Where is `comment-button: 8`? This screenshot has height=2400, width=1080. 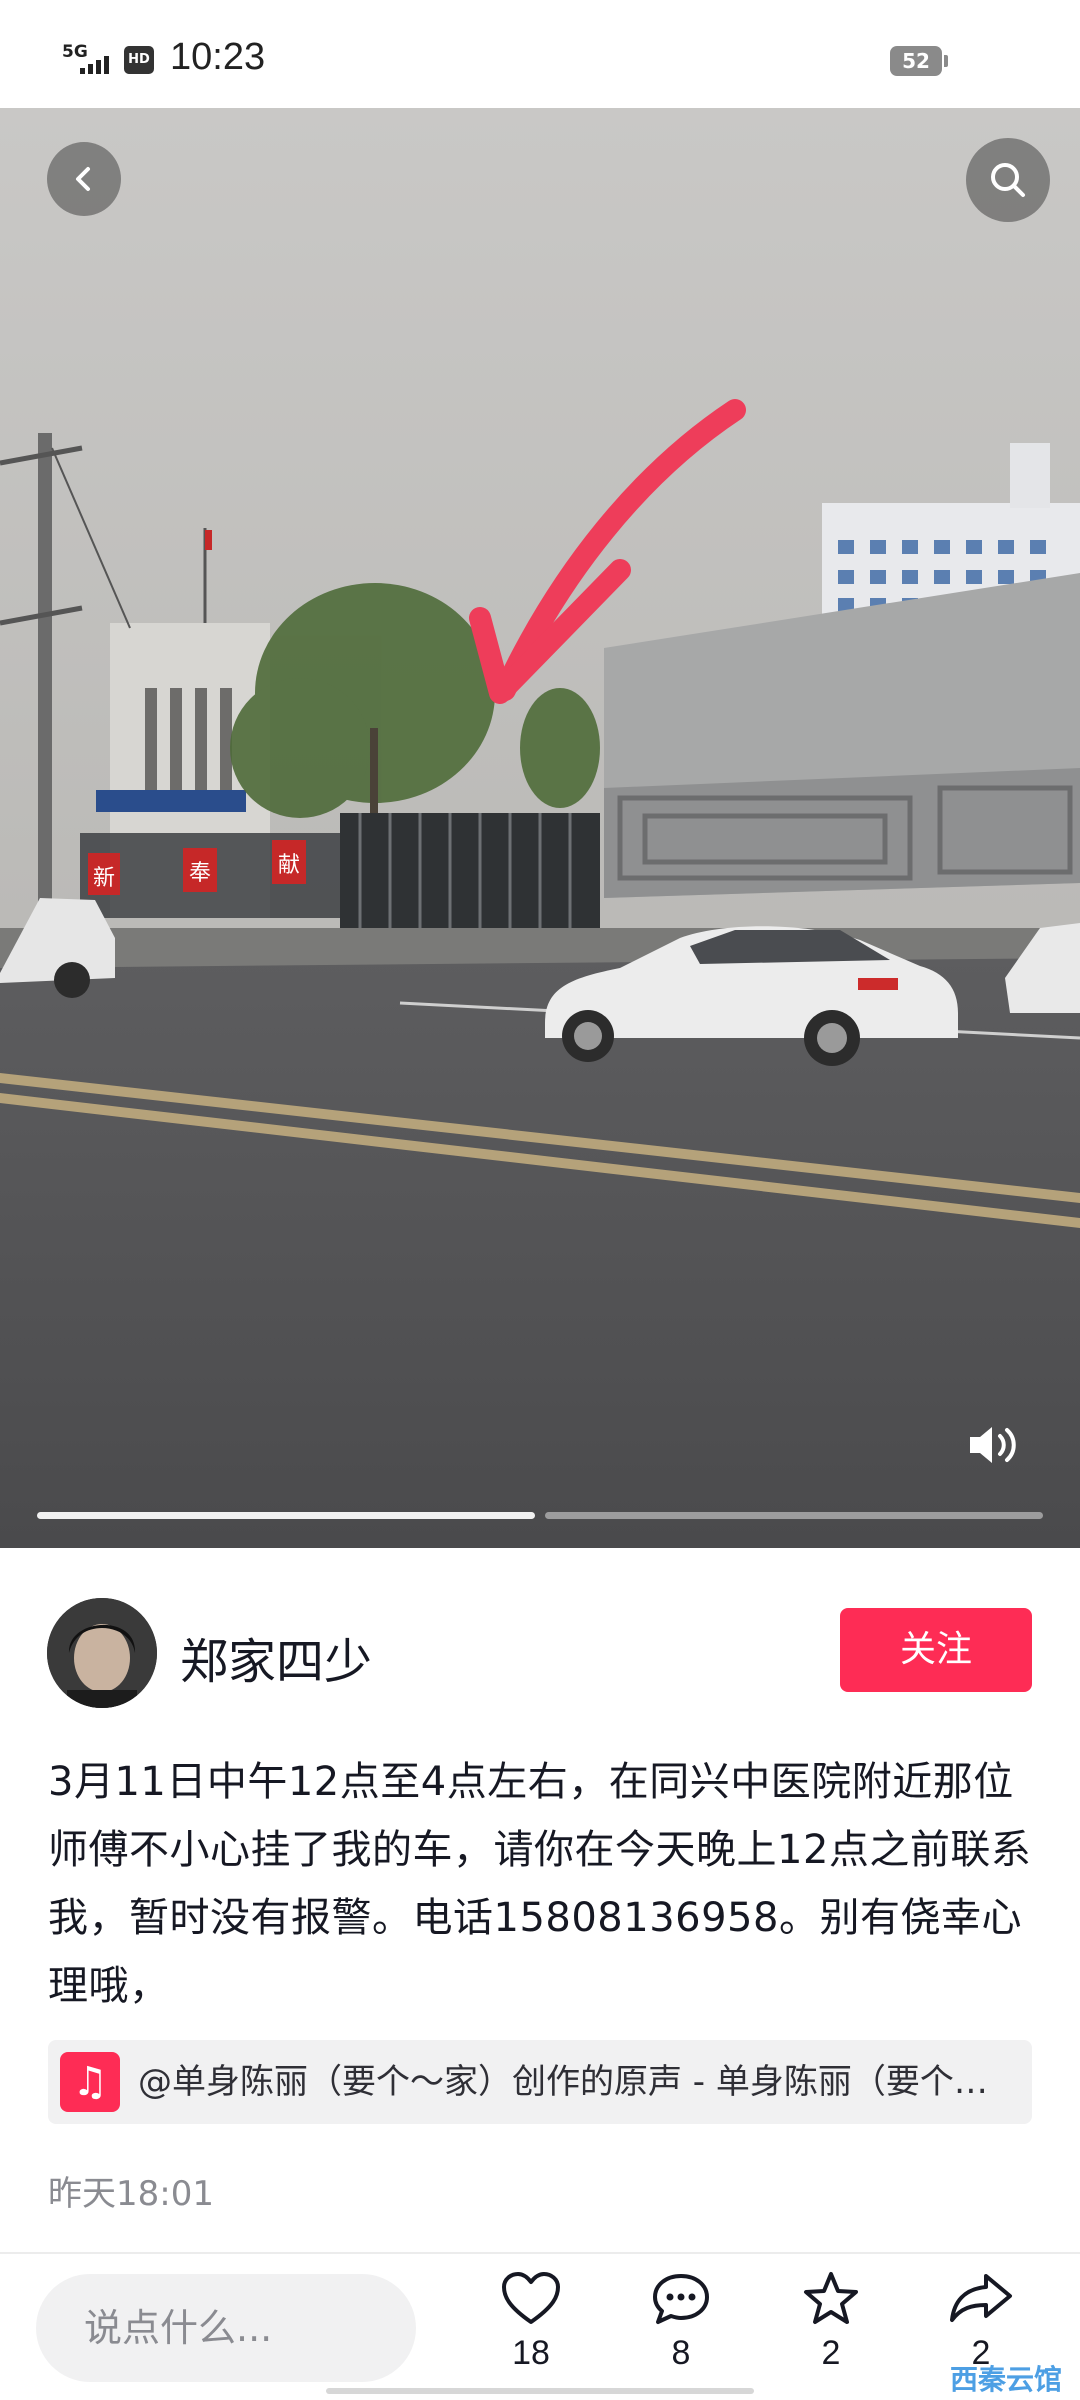
comment-button: 8 is located at coordinates (681, 2321).